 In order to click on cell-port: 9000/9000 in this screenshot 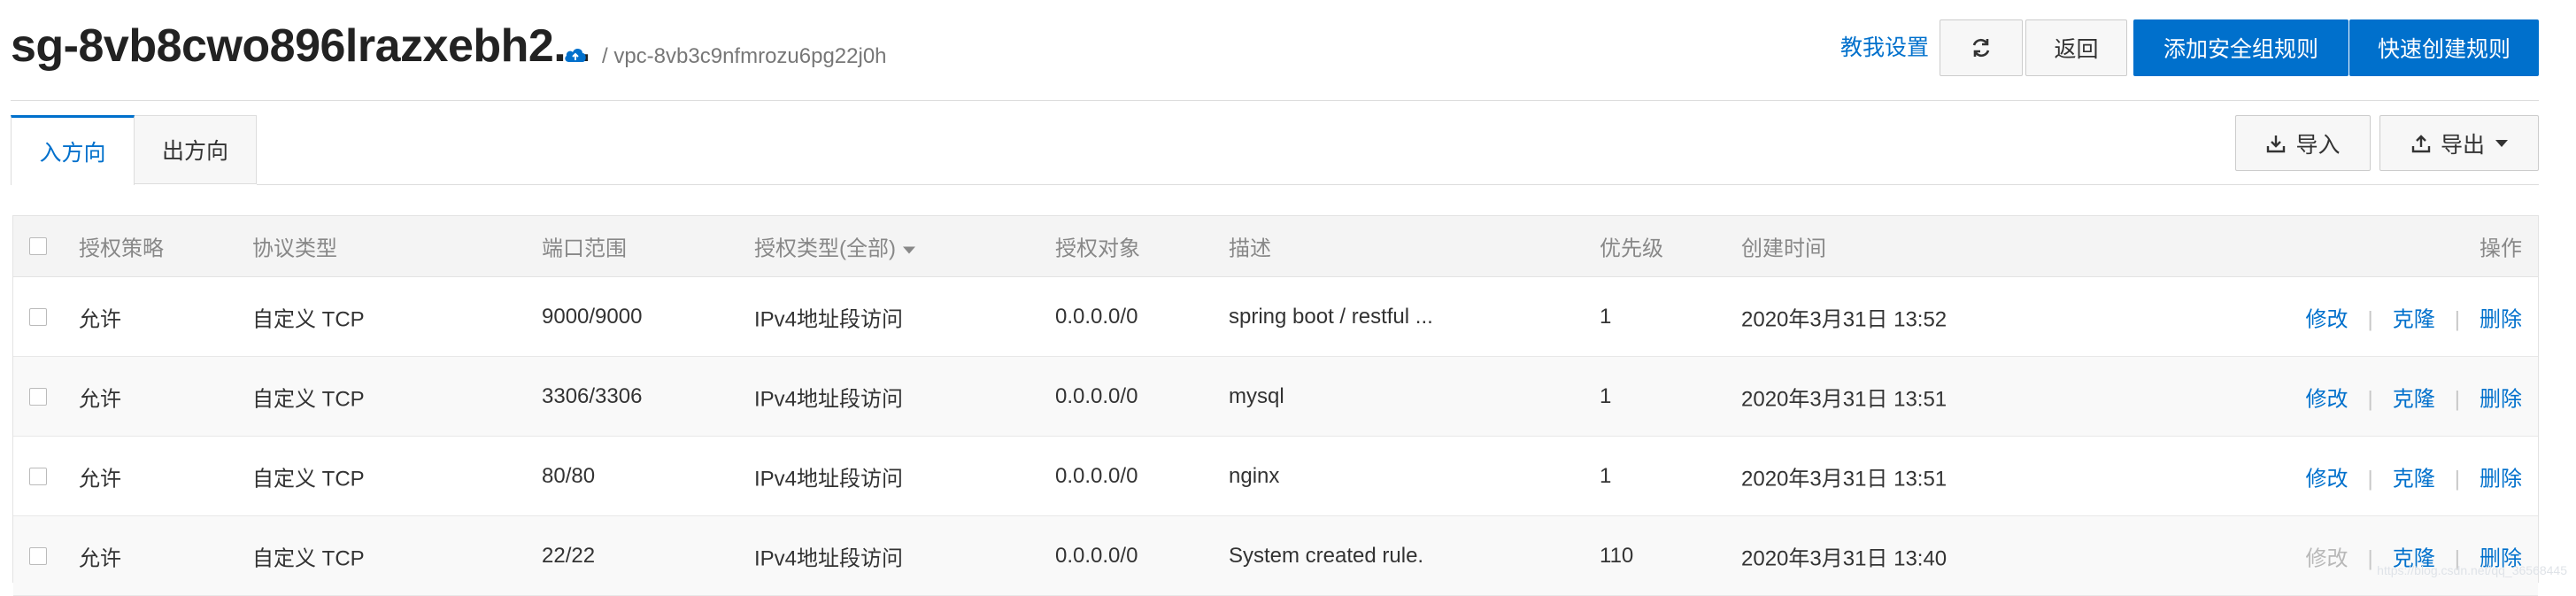, I will do `click(592, 316)`.